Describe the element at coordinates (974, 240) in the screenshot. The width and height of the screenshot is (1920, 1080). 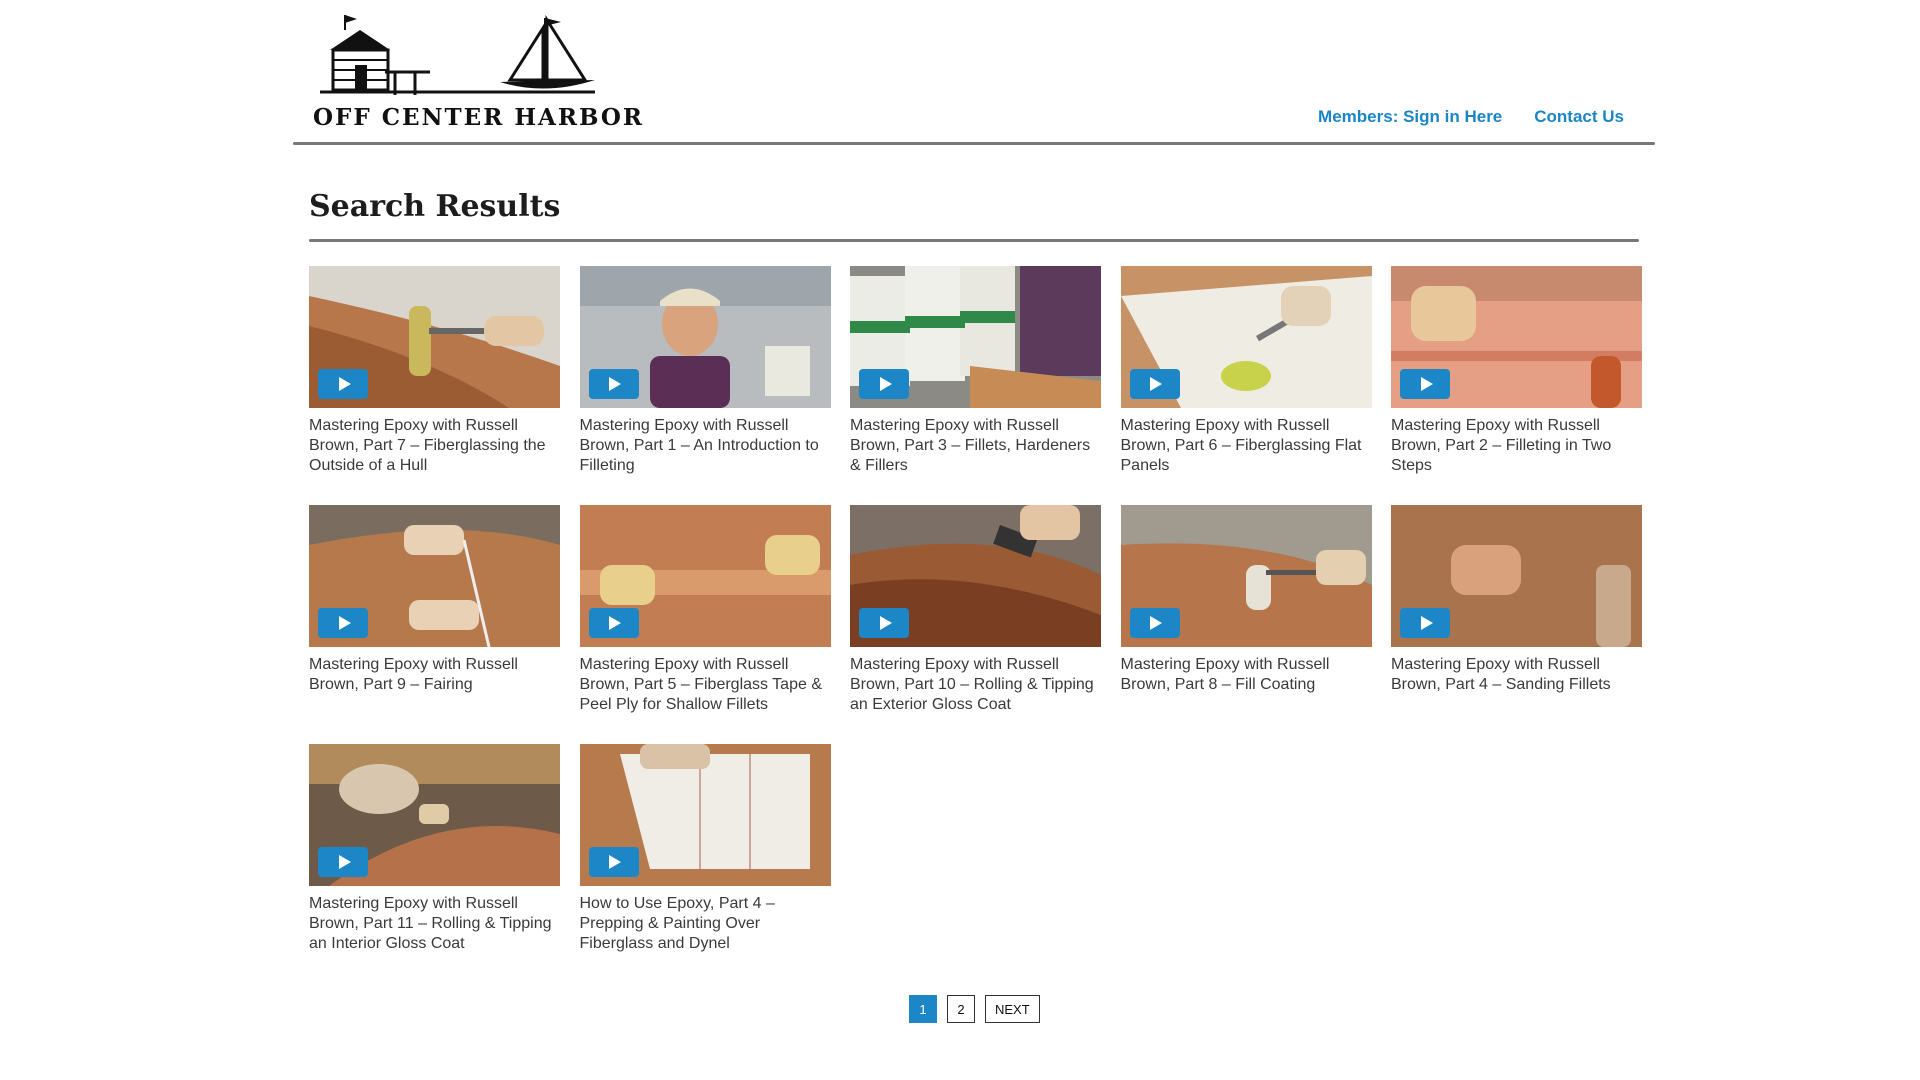
I see `title-divider` at that location.